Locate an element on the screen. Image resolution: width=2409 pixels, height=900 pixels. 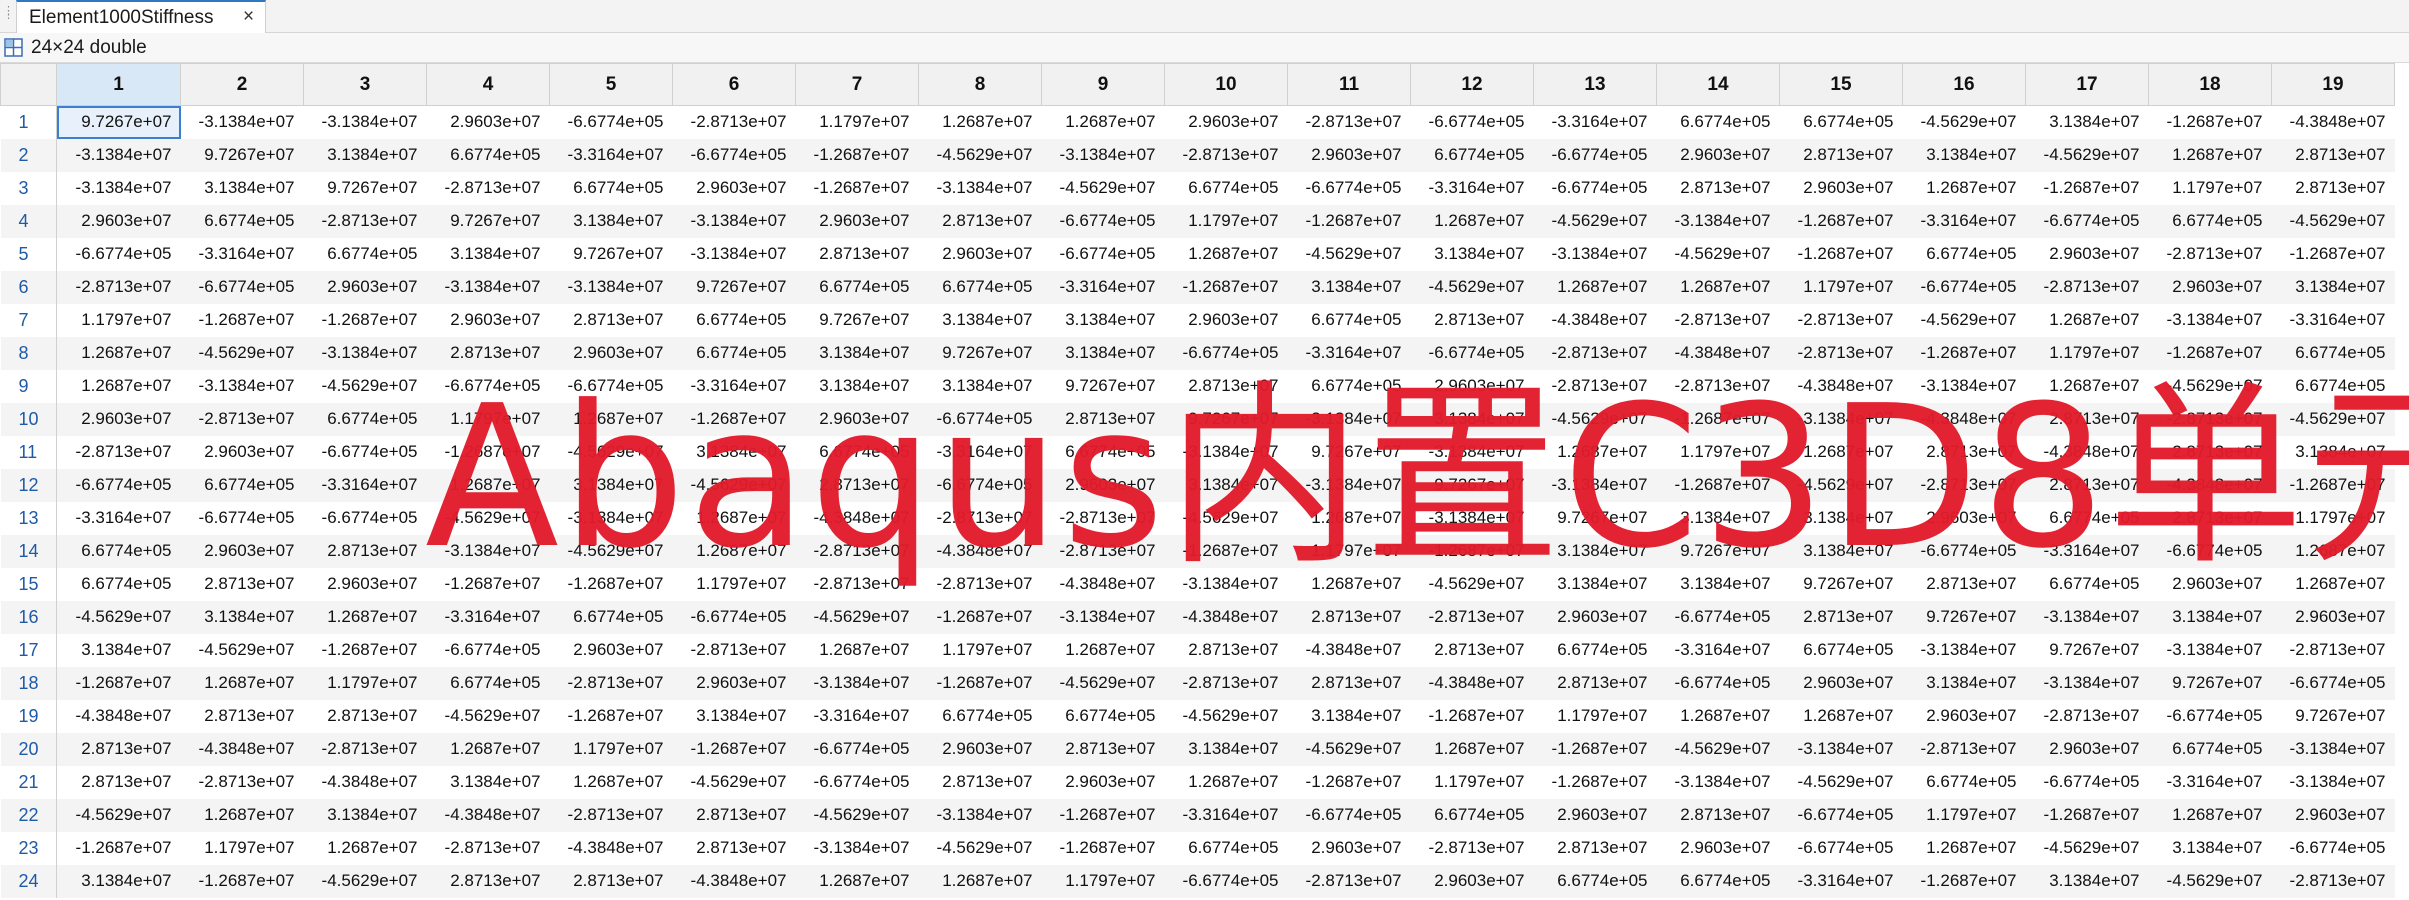
tab-grip-icon: ⋮ ⋮ is located at coordinates (8, 14).